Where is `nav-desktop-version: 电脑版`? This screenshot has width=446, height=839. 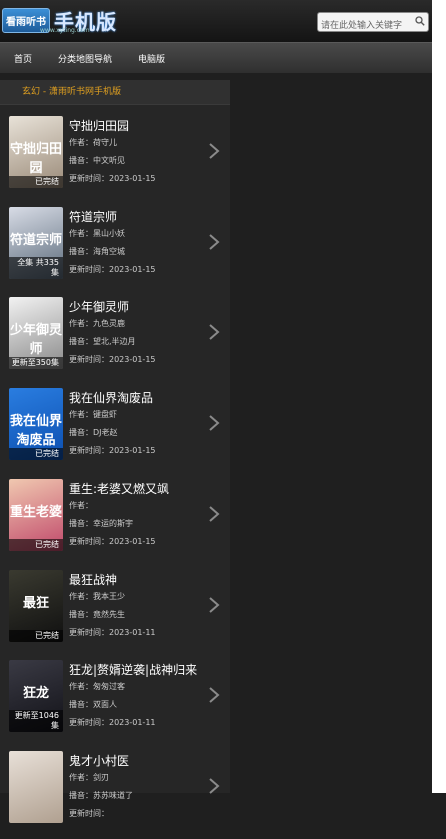 nav-desktop-version: 电脑版 is located at coordinates (151, 58).